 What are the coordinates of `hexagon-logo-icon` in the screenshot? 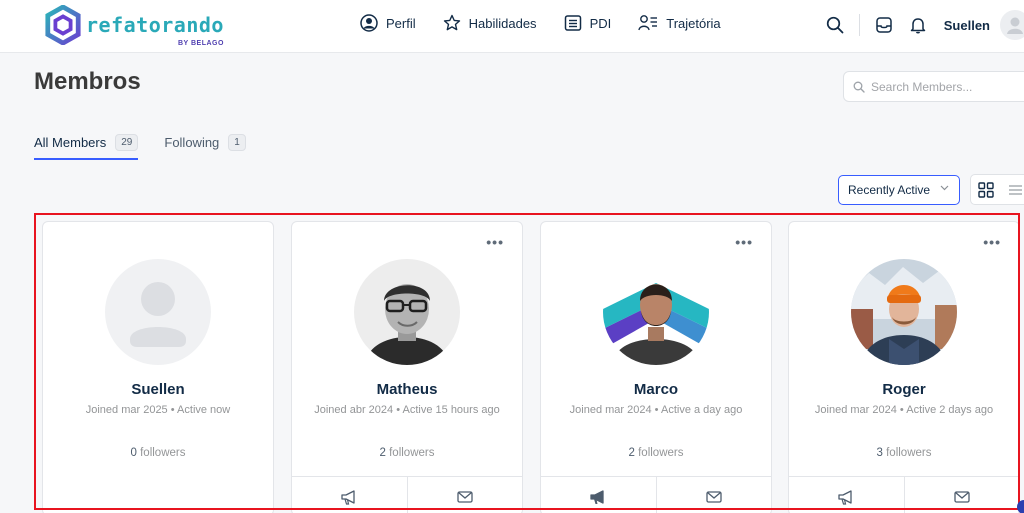 It's located at (63, 25).